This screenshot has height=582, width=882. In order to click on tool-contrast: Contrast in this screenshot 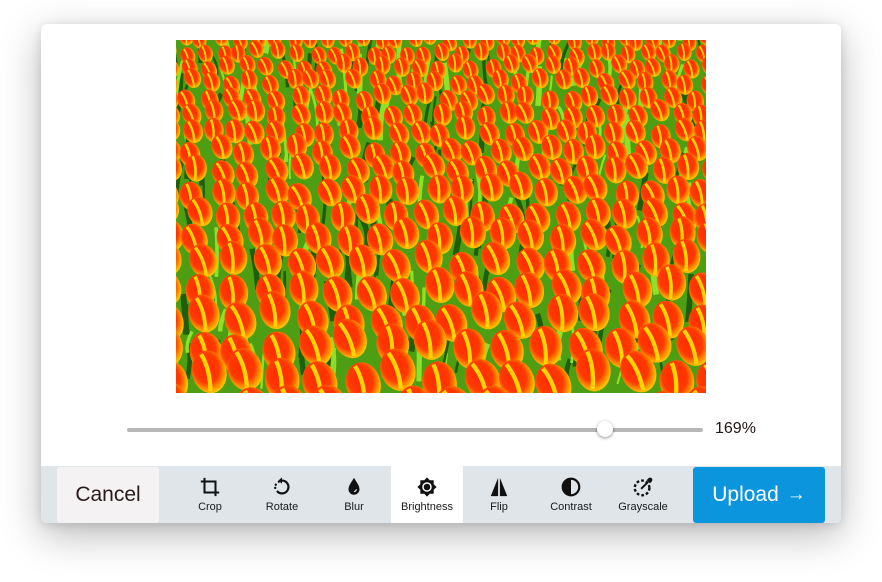, I will do `click(571, 494)`.